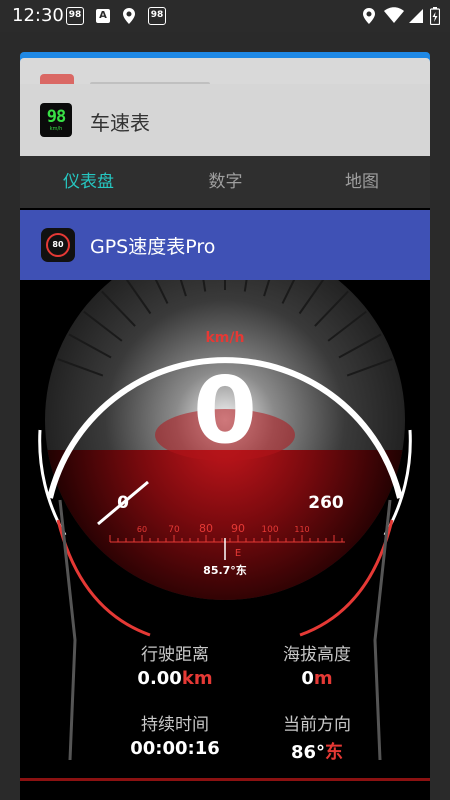  I want to click on tab-map: 地图, so click(362, 182).